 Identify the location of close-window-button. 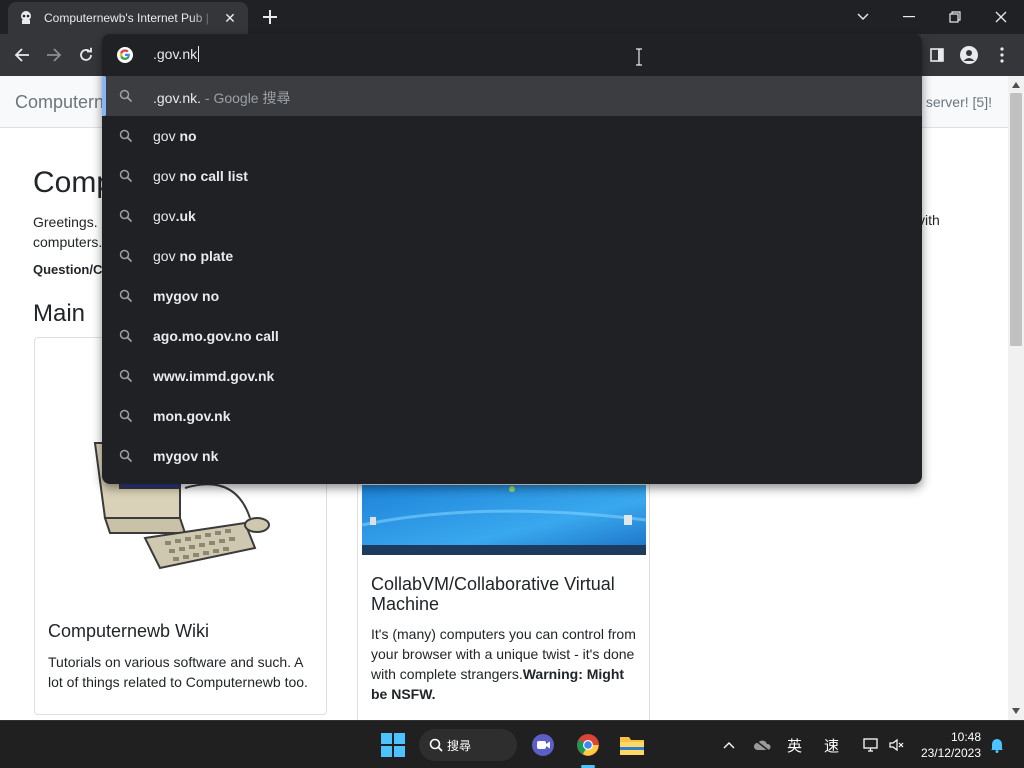
(1001, 17).